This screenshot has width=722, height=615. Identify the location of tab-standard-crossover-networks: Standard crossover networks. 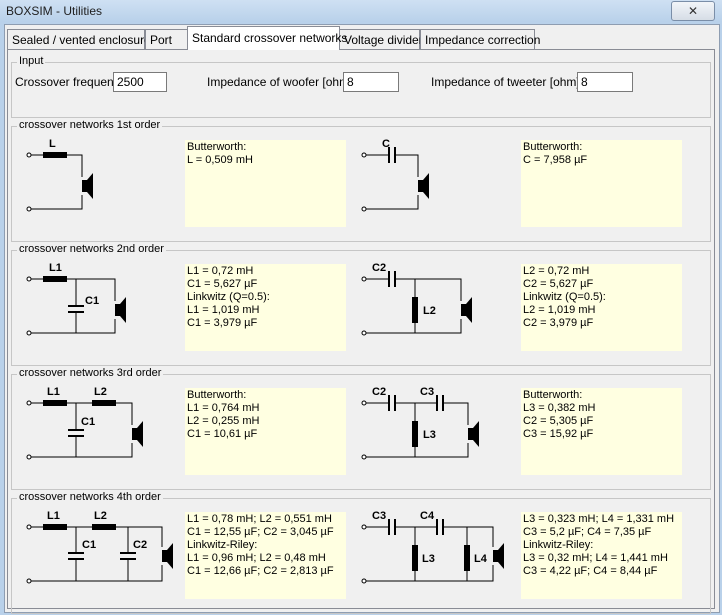
(267, 38).